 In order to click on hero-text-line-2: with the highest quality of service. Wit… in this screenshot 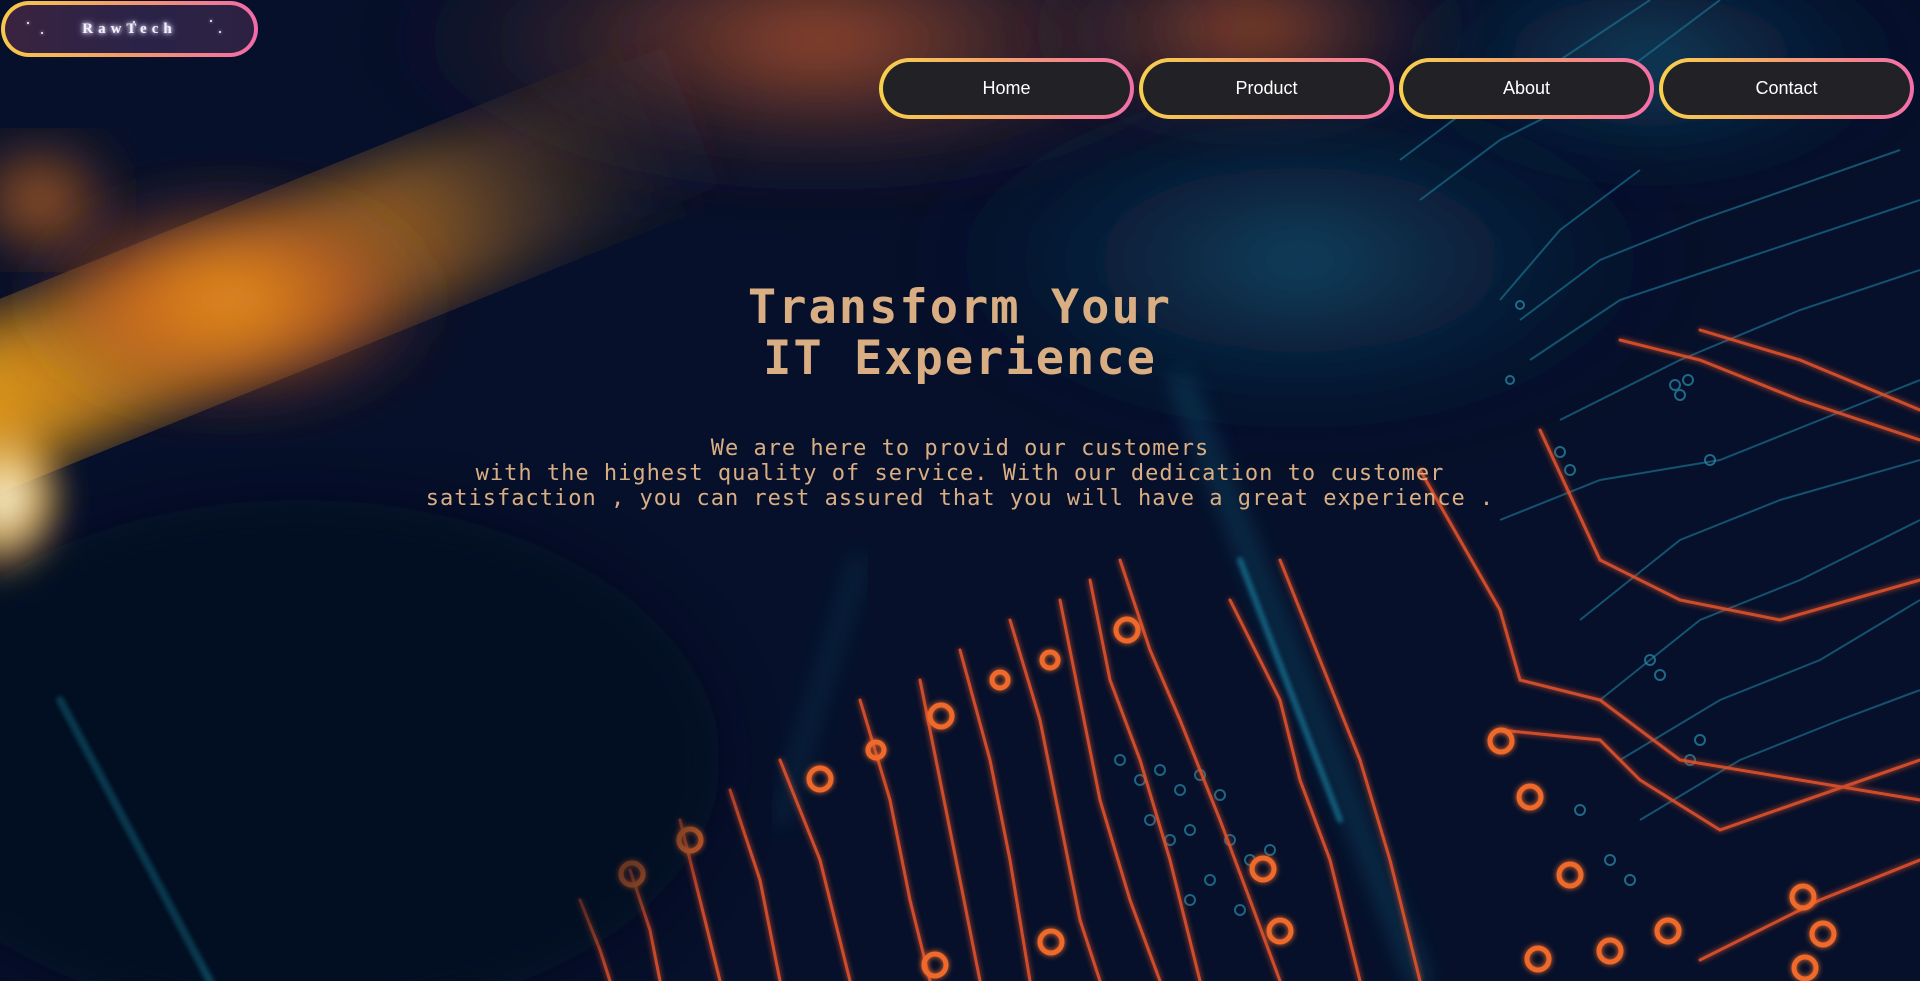, I will do `click(960, 473)`.